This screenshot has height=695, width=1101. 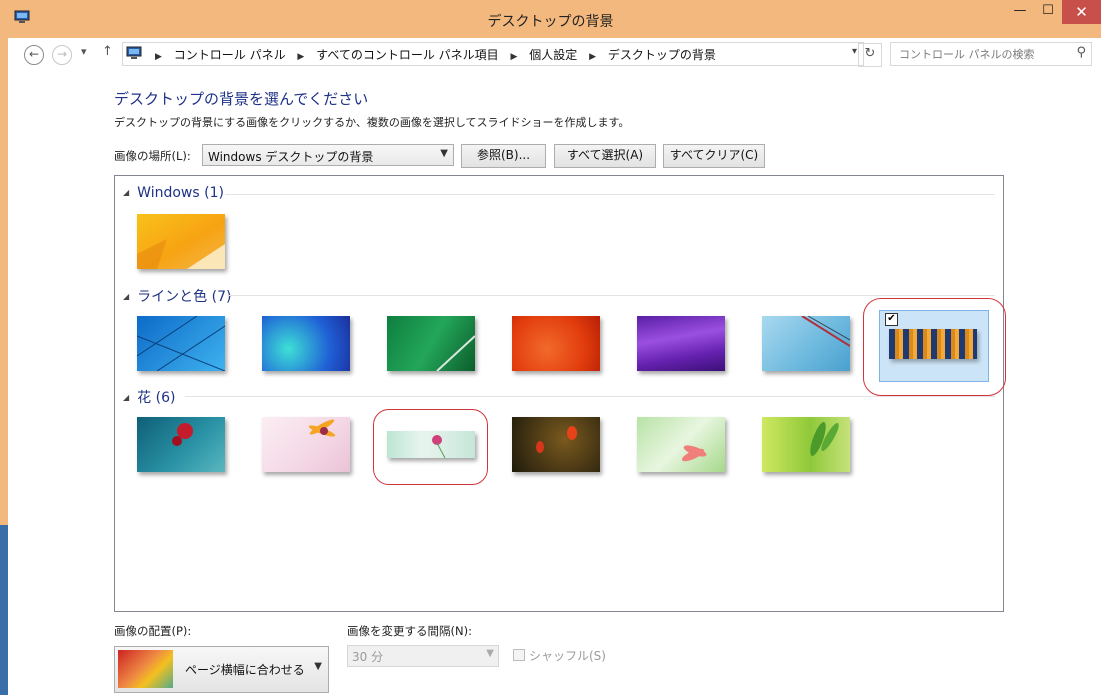 I want to click on change-interval-label: 画像を変更する間隔(N):, so click(x=409, y=631).